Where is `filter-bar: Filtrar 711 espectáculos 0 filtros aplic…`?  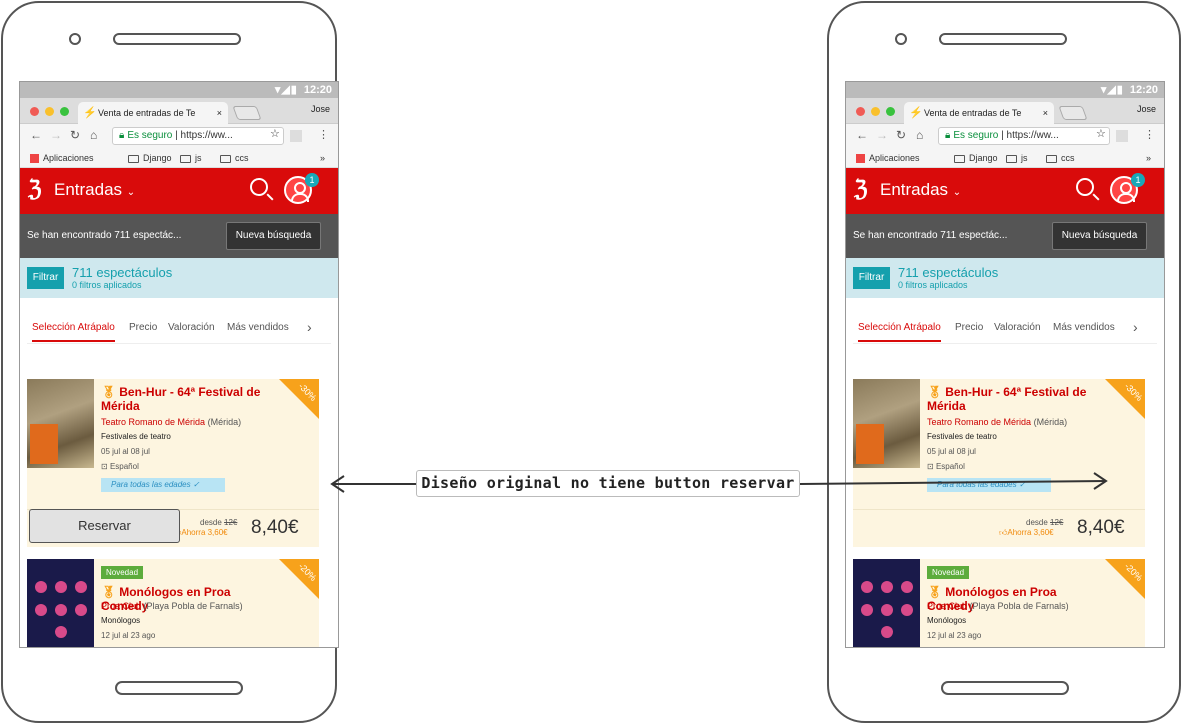
filter-bar: Filtrar 711 espectáculos 0 filtros aplic… is located at coordinates (1005, 278).